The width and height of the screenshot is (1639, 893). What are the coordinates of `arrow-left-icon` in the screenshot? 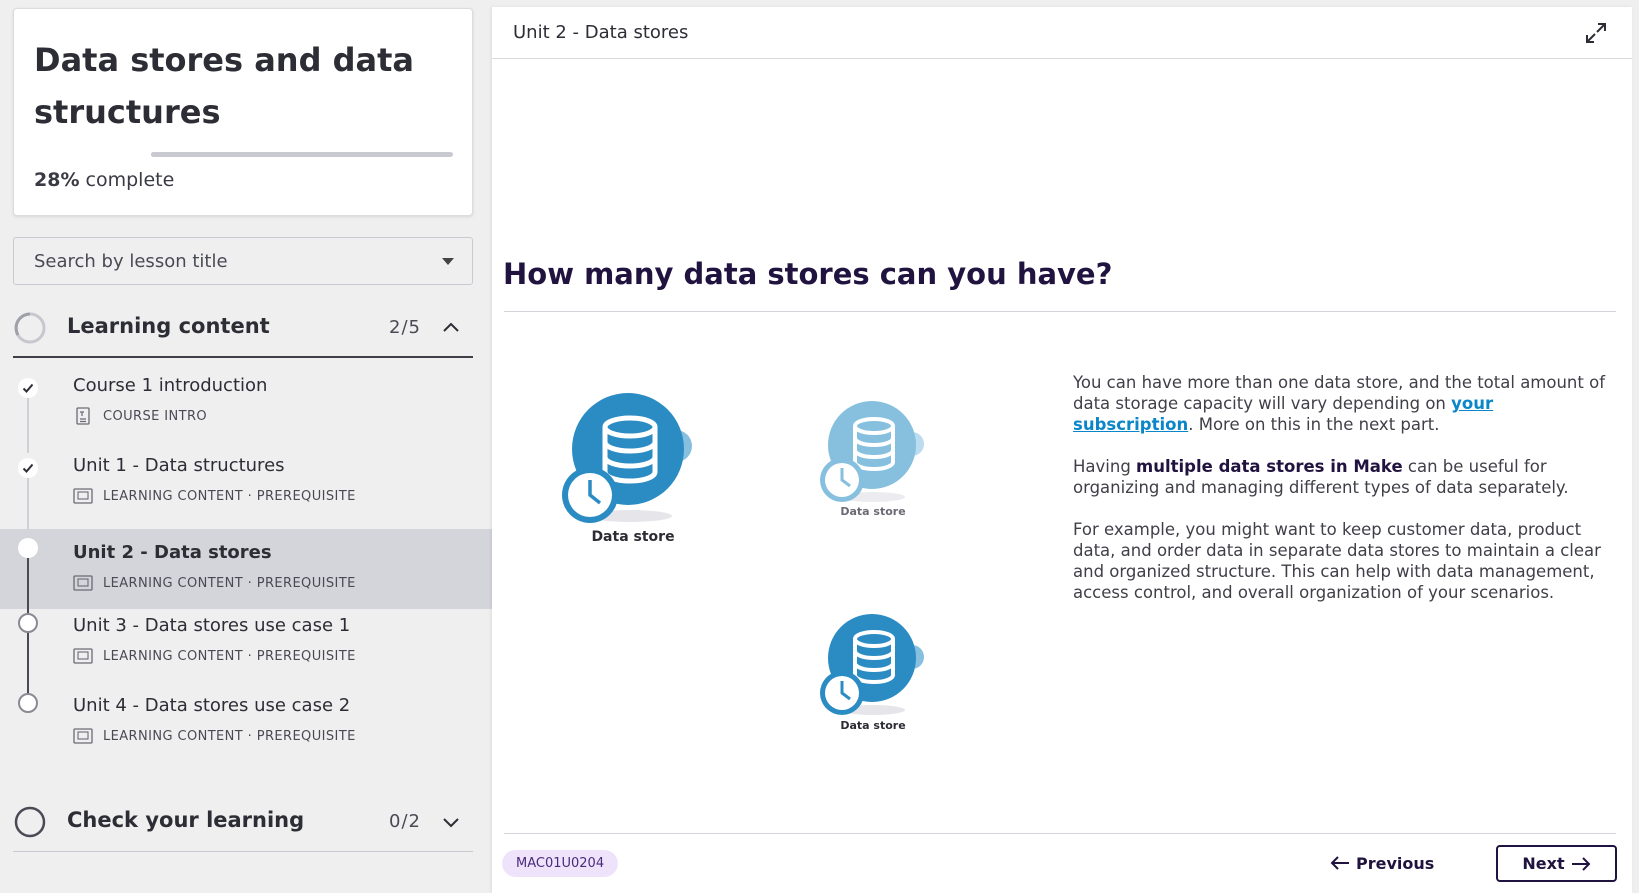 It's located at (1339, 863).